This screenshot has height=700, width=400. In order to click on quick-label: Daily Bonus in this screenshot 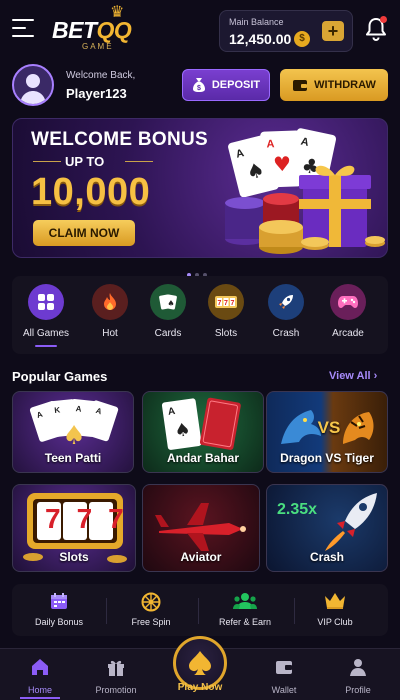, I will do `click(59, 622)`.